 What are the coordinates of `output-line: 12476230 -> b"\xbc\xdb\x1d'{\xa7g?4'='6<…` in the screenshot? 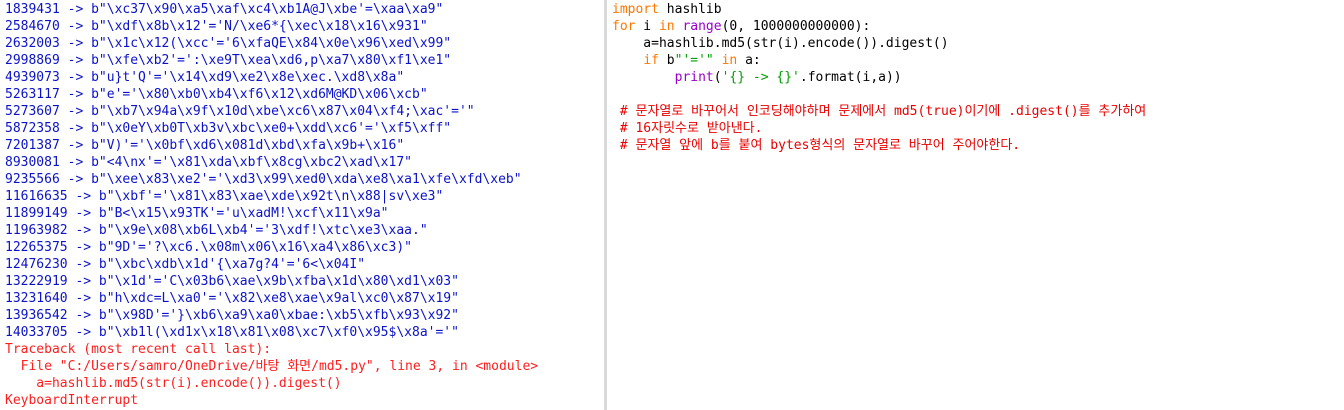 It's located at (185, 264).